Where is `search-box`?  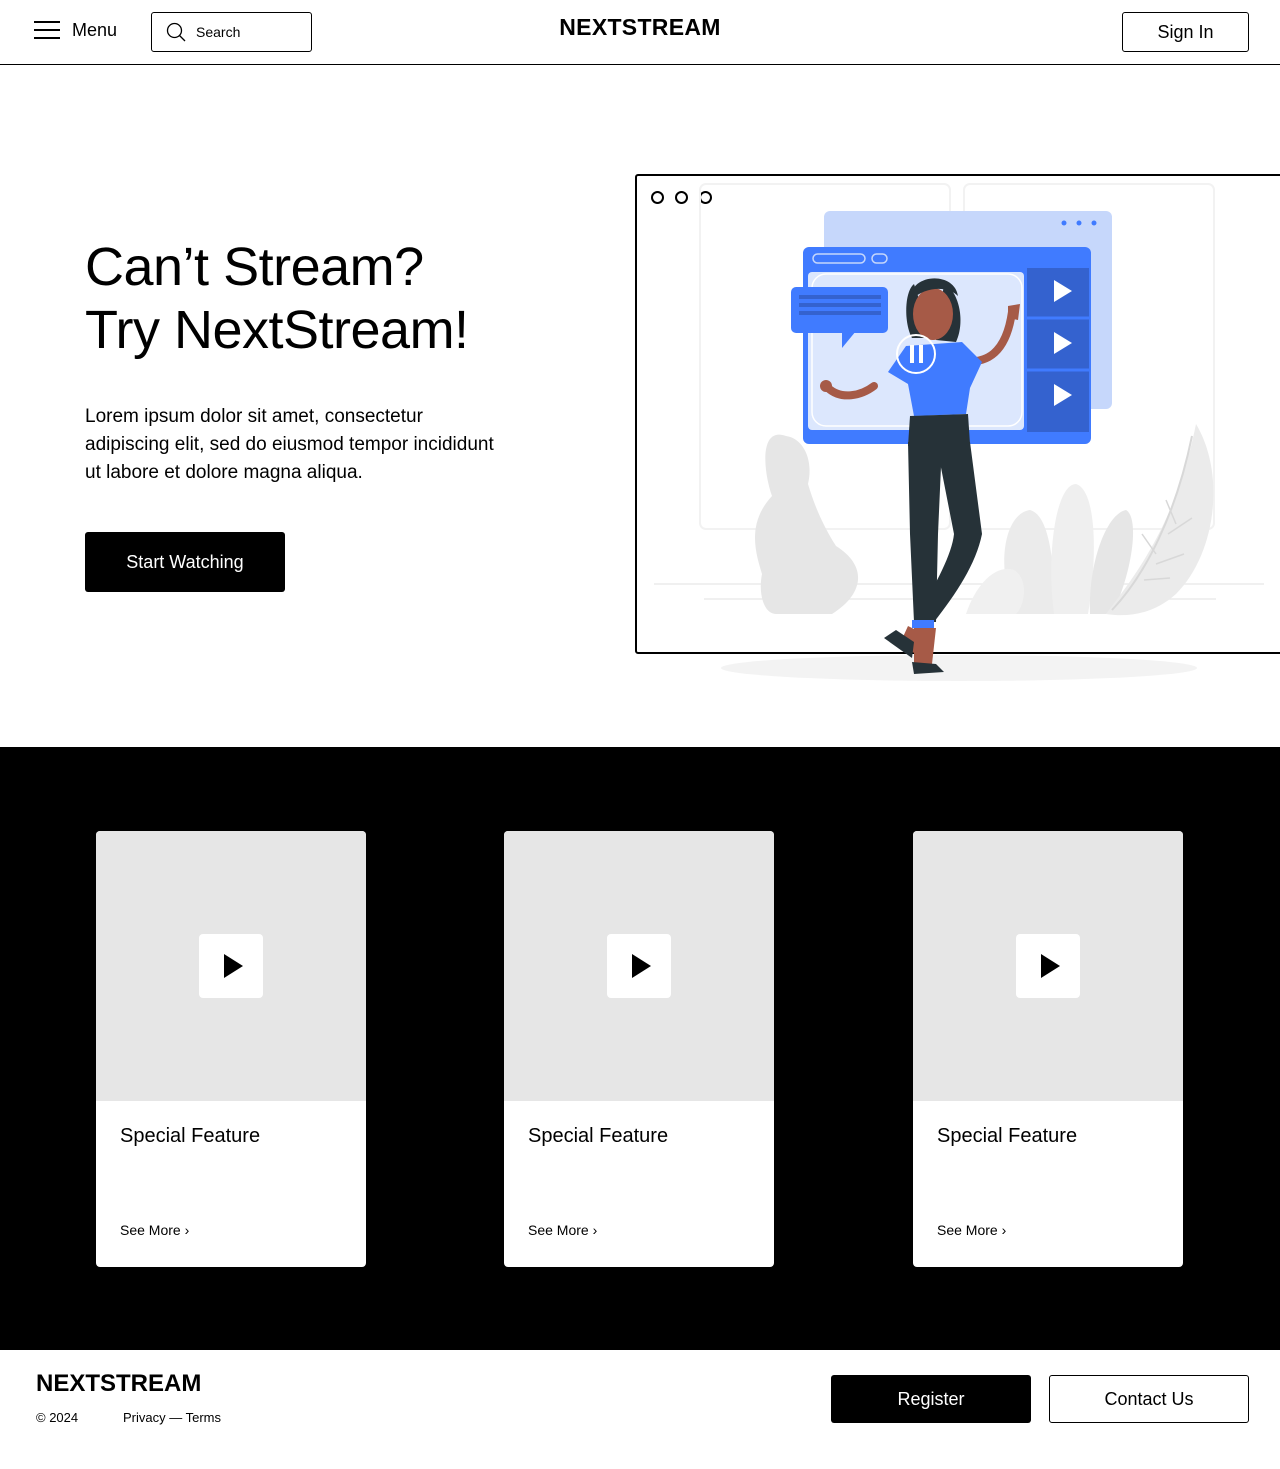
search-box is located at coordinates (231, 32).